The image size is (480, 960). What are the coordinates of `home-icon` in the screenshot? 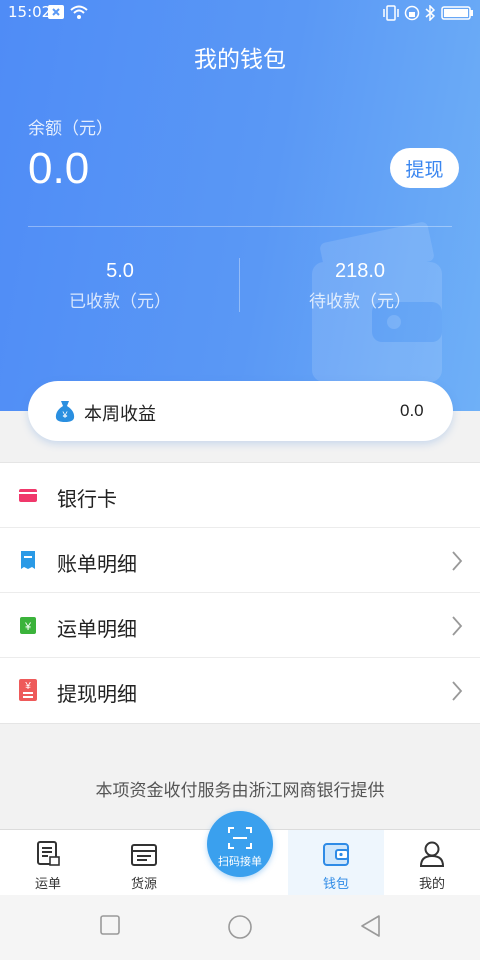 It's located at (240, 927).